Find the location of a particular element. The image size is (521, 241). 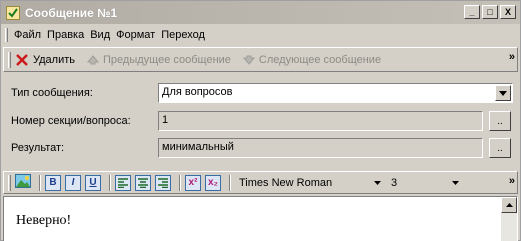

message-type-value: Для вопросов is located at coordinates (197, 92).